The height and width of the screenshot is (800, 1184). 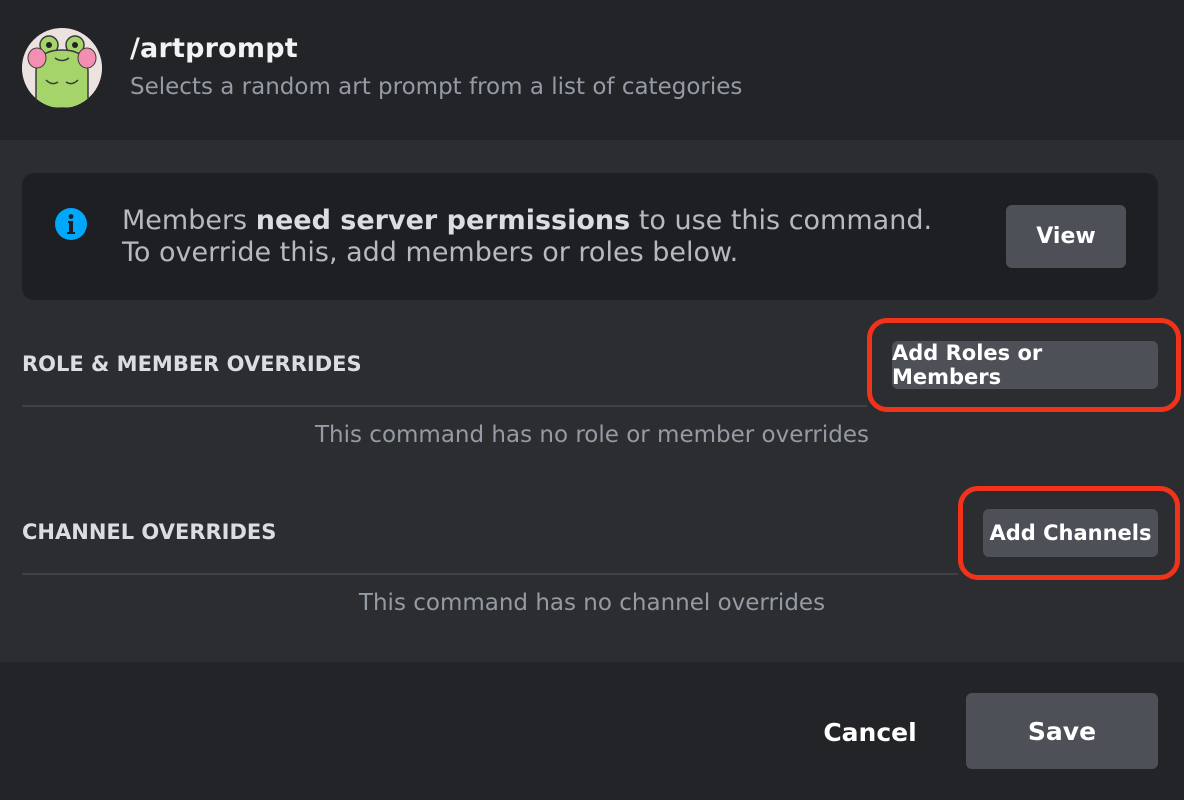 What do you see at coordinates (189, 220) in the screenshot?
I see `info-text-prefix: Members` at bounding box center [189, 220].